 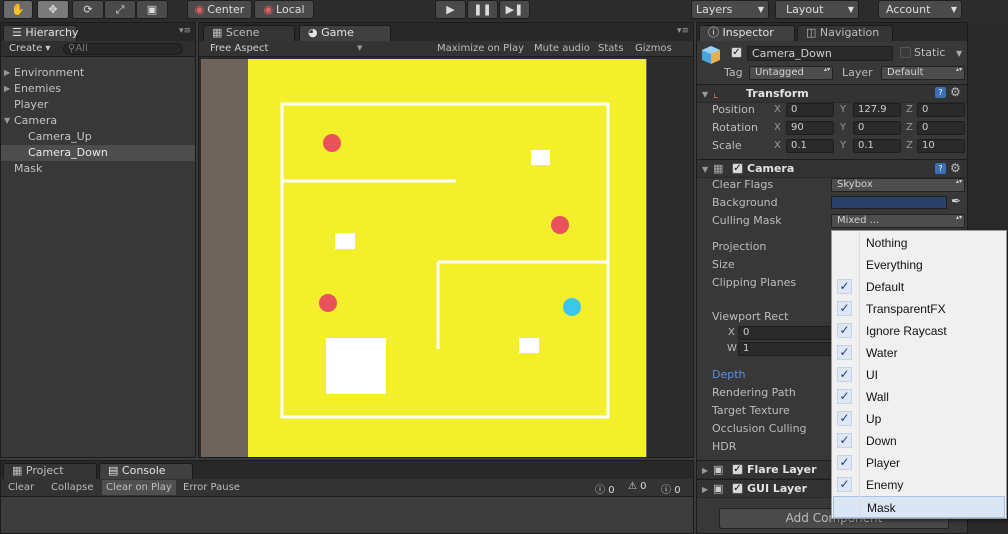 What do you see at coordinates (906, 331) in the screenshot?
I see `culling-menu-item-label: Ignore Raycast` at bounding box center [906, 331].